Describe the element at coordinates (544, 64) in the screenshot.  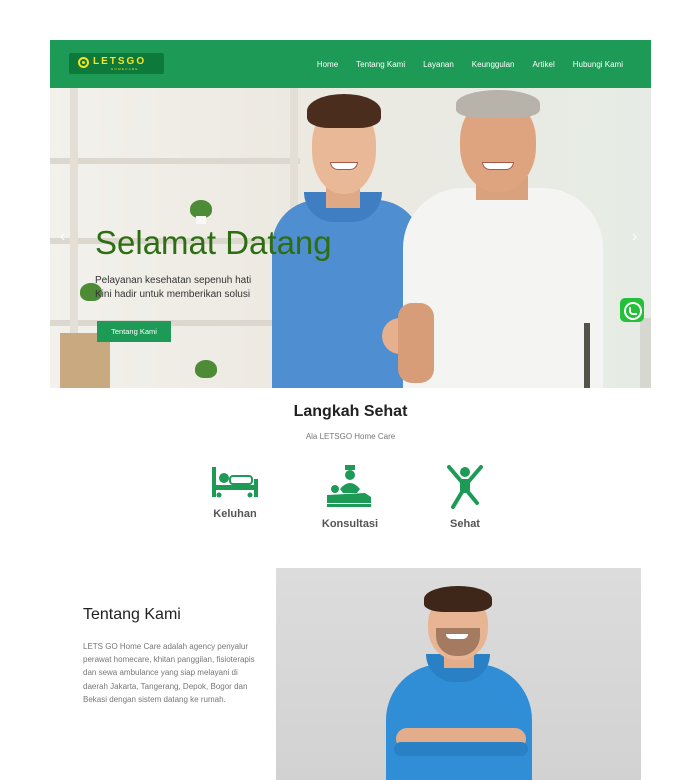
I see `nav-artikel: Artikel` at that location.